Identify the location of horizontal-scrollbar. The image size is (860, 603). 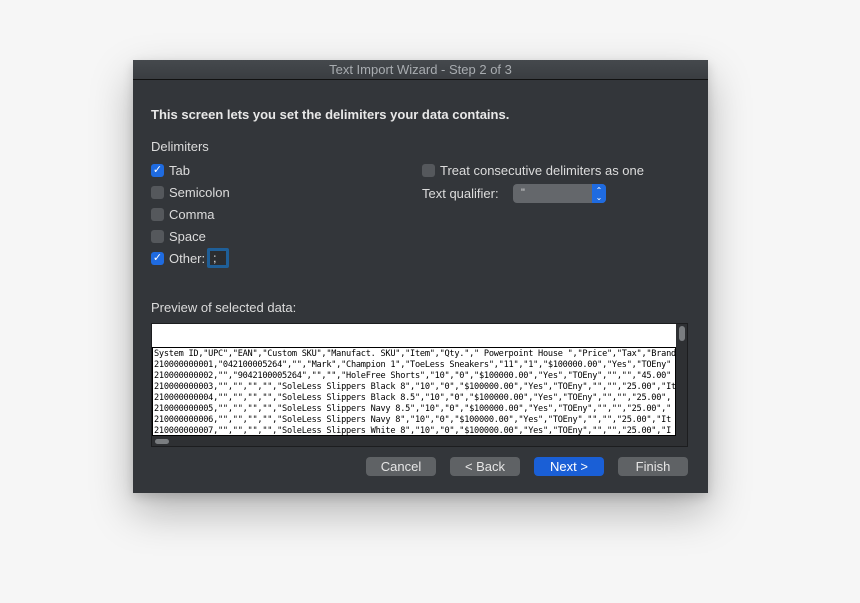
(162, 441).